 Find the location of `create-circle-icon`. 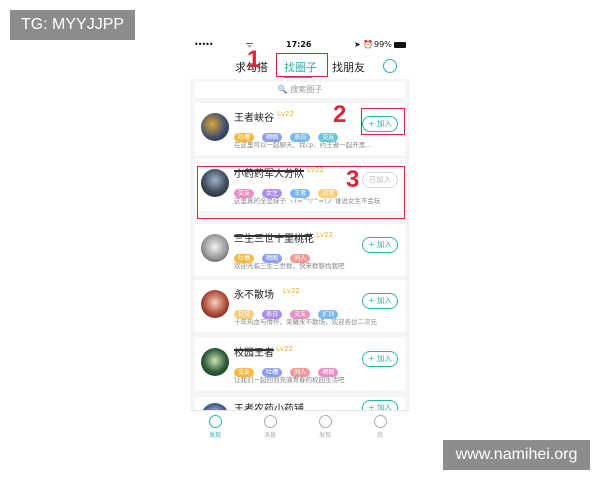

create-circle-icon is located at coordinates (390, 66).